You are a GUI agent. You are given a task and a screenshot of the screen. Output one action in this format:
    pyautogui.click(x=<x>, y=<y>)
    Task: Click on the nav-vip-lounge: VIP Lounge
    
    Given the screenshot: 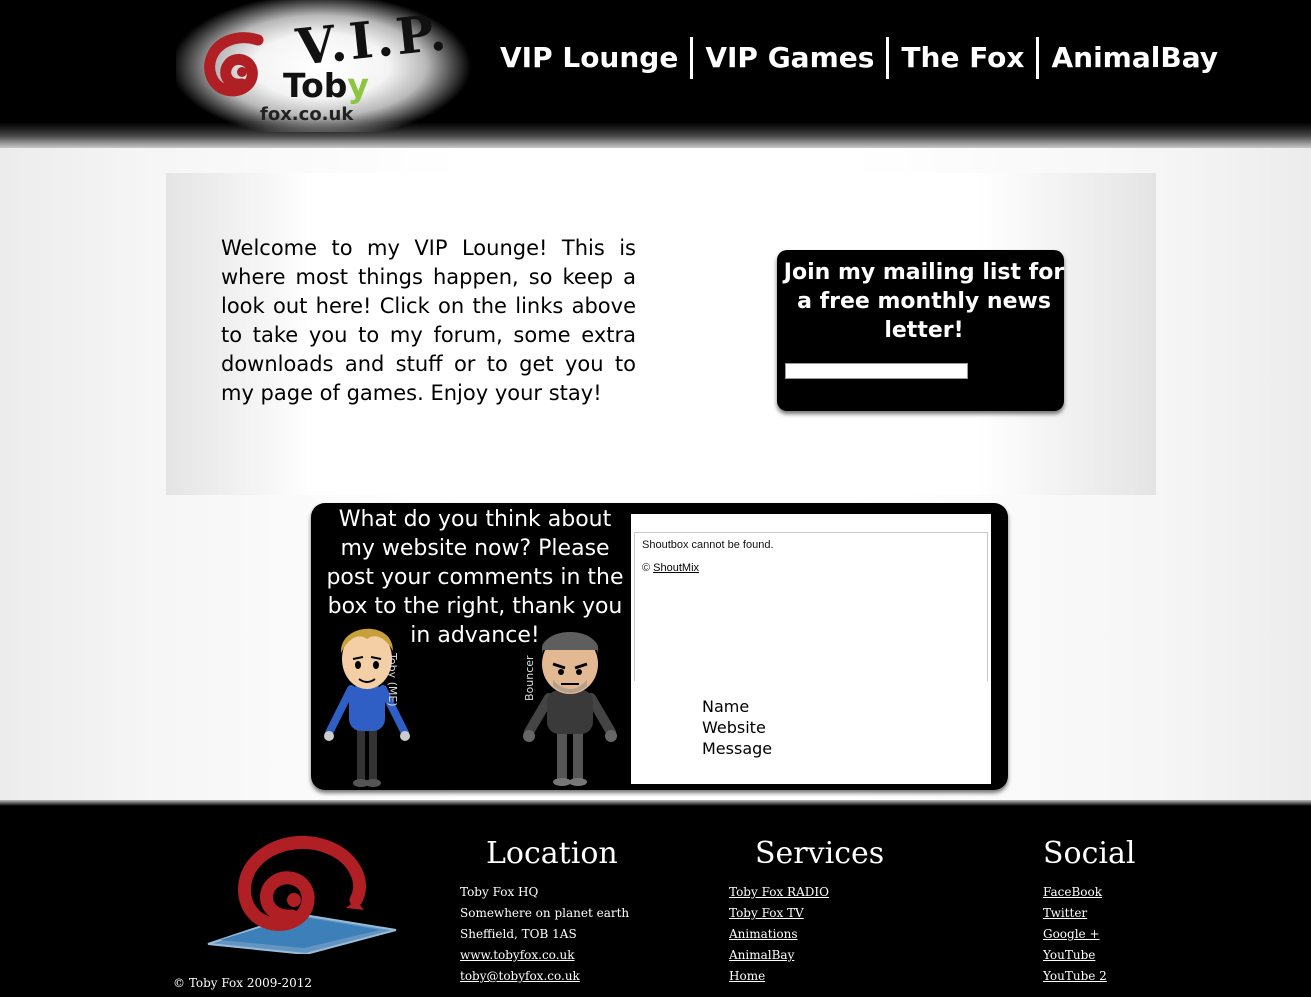 What is the action you would take?
    pyautogui.click(x=589, y=58)
    